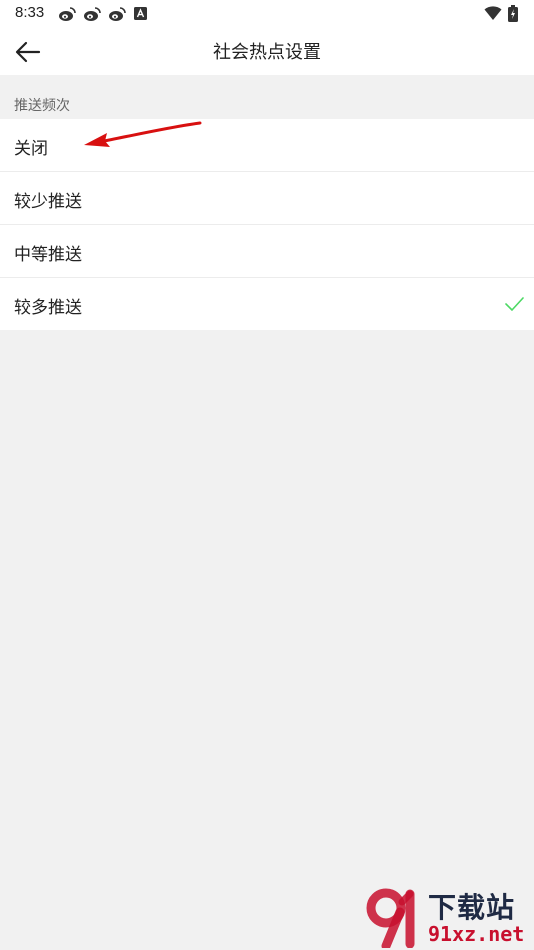 The width and height of the screenshot is (534, 950). Describe the element at coordinates (267, 304) in the screenshot. I see `option-more-push: 较多推送` at that location.